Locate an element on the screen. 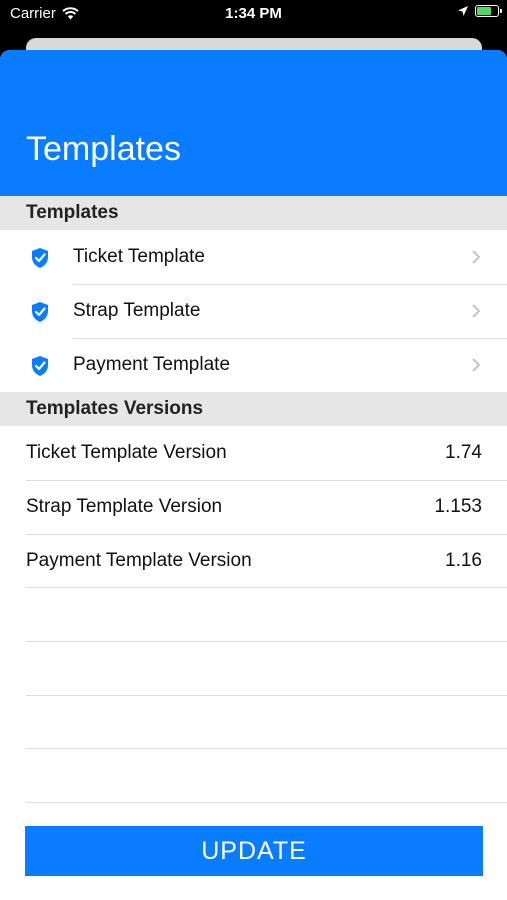 The image size is (507, 900). list-item-label: Ticket Template is located at coordinates (139, 256).